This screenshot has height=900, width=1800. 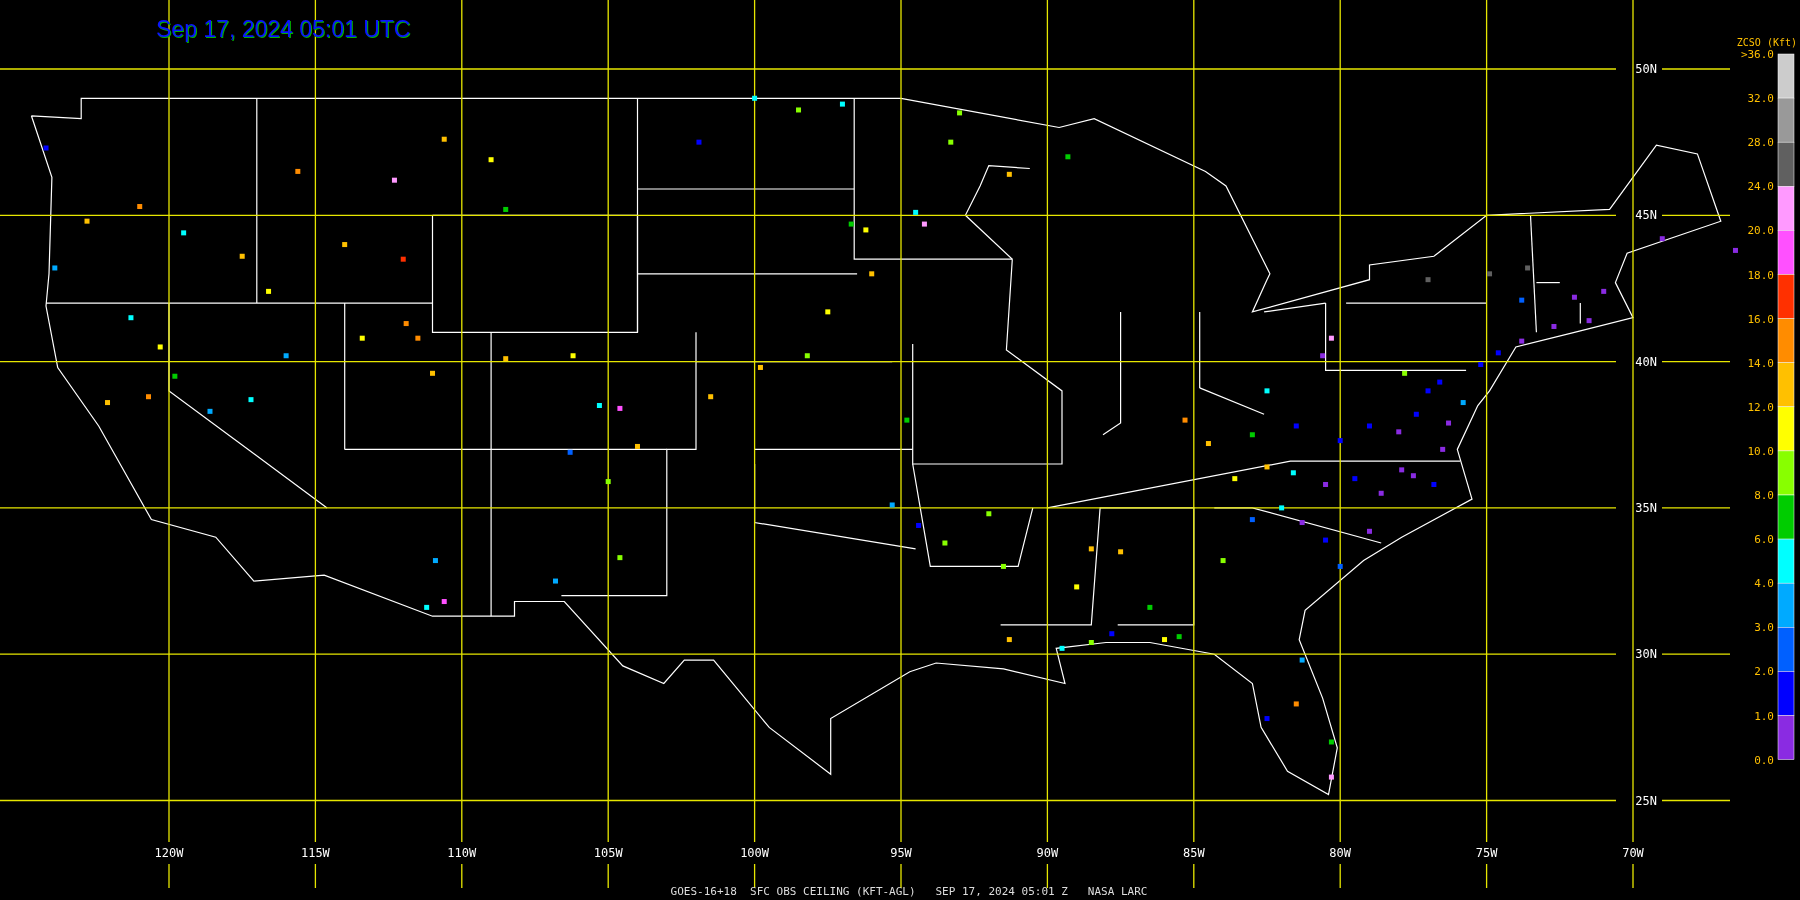 What do you see at coordinates (1760, 407) in the screenshot?
I see `legend-label: 12.0` at bounding box center [1760, 407].